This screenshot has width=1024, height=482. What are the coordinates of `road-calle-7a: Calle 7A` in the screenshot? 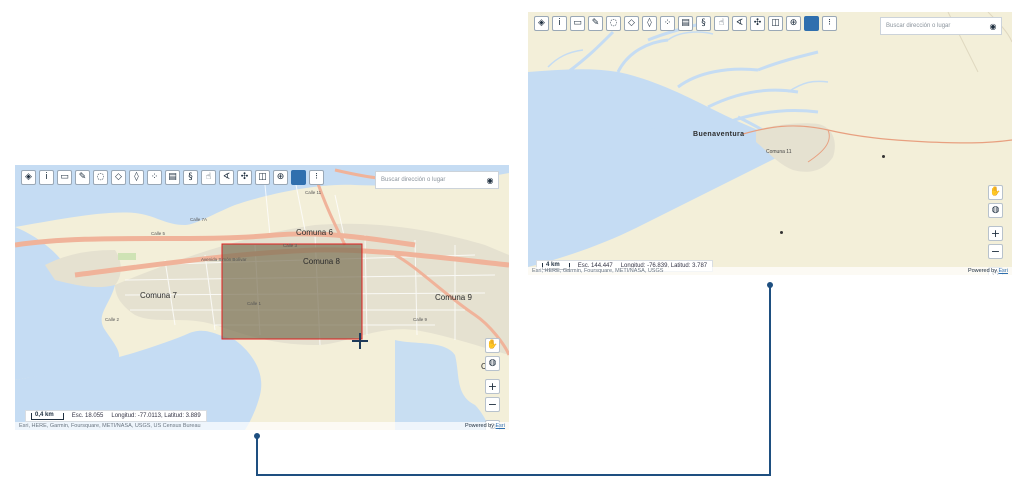 It's located at (199, 219).